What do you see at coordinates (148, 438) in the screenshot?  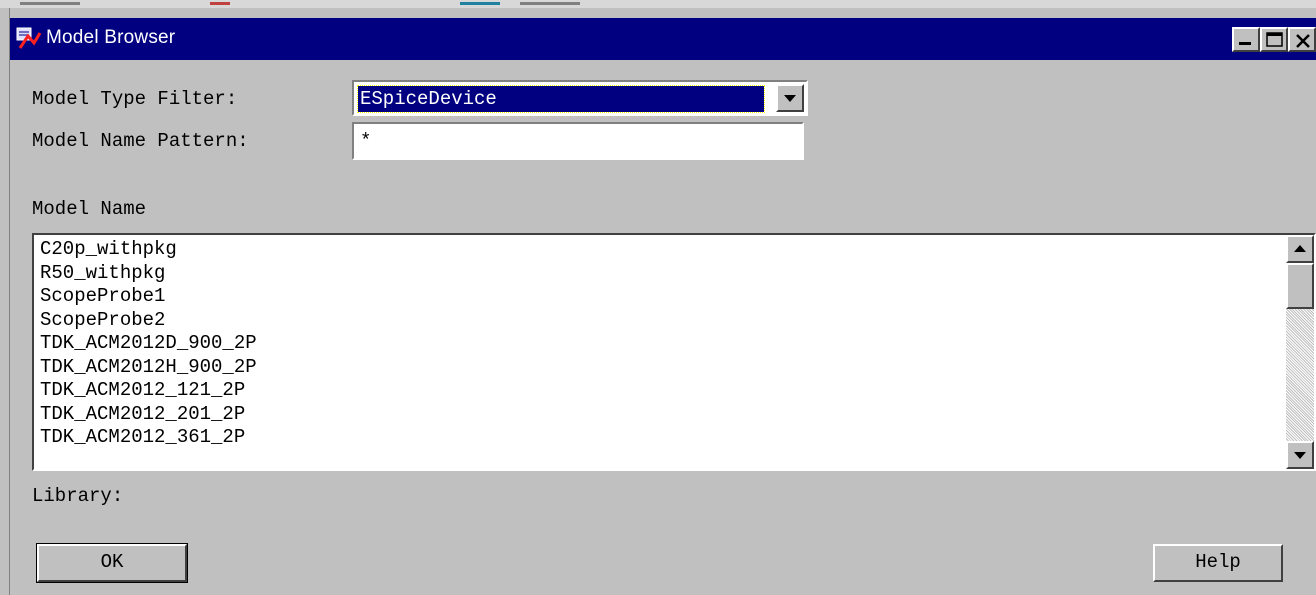 I see `list-item: TDK_ACM2012_361_2P` at bounding box center [148, 438].